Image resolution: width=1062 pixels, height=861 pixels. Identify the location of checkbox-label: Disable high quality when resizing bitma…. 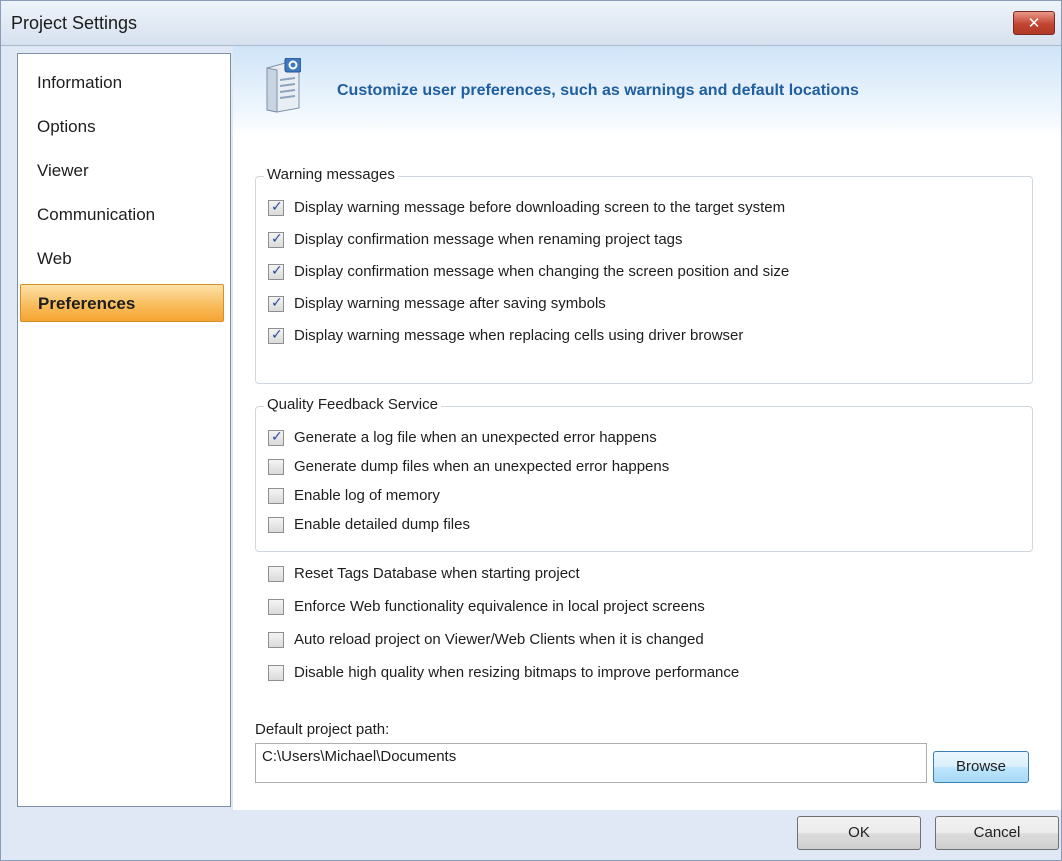
(517, 672).